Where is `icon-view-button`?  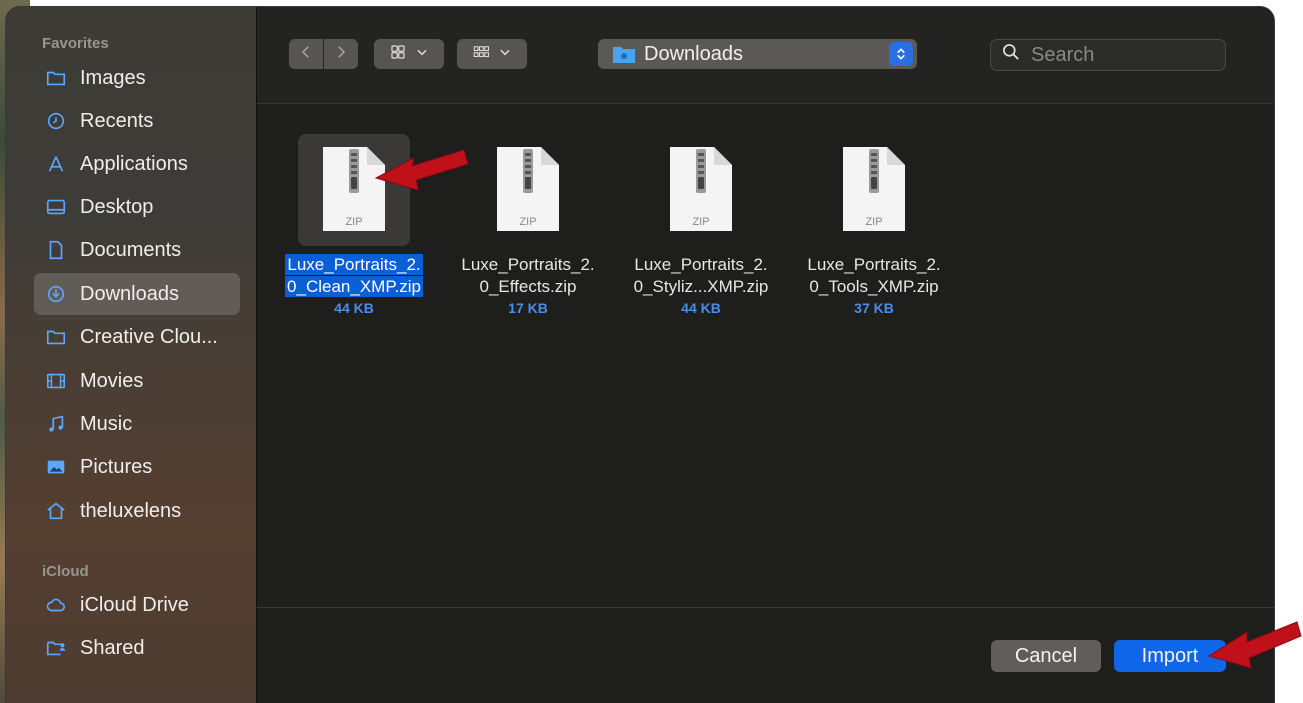
icon-view-button is located at coordinates (409, 54).